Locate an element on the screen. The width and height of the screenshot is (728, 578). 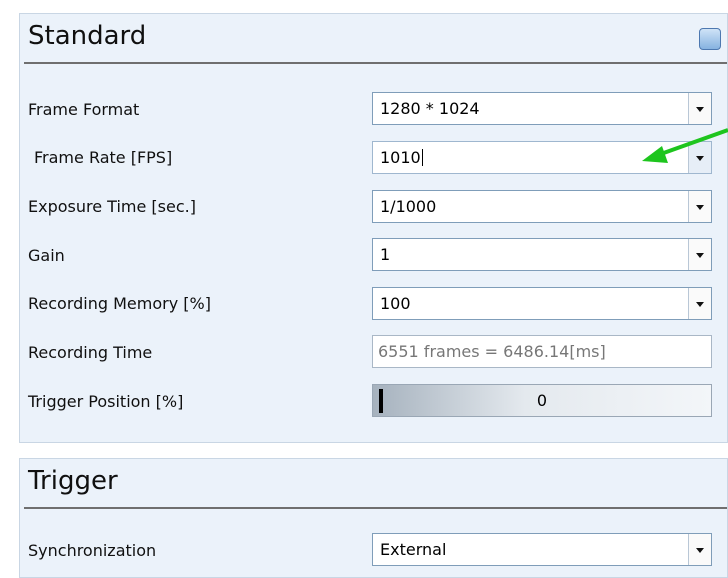
recording-time-field: 6551 frames = 6486.14[ms] is located at coordinates (542, 351).